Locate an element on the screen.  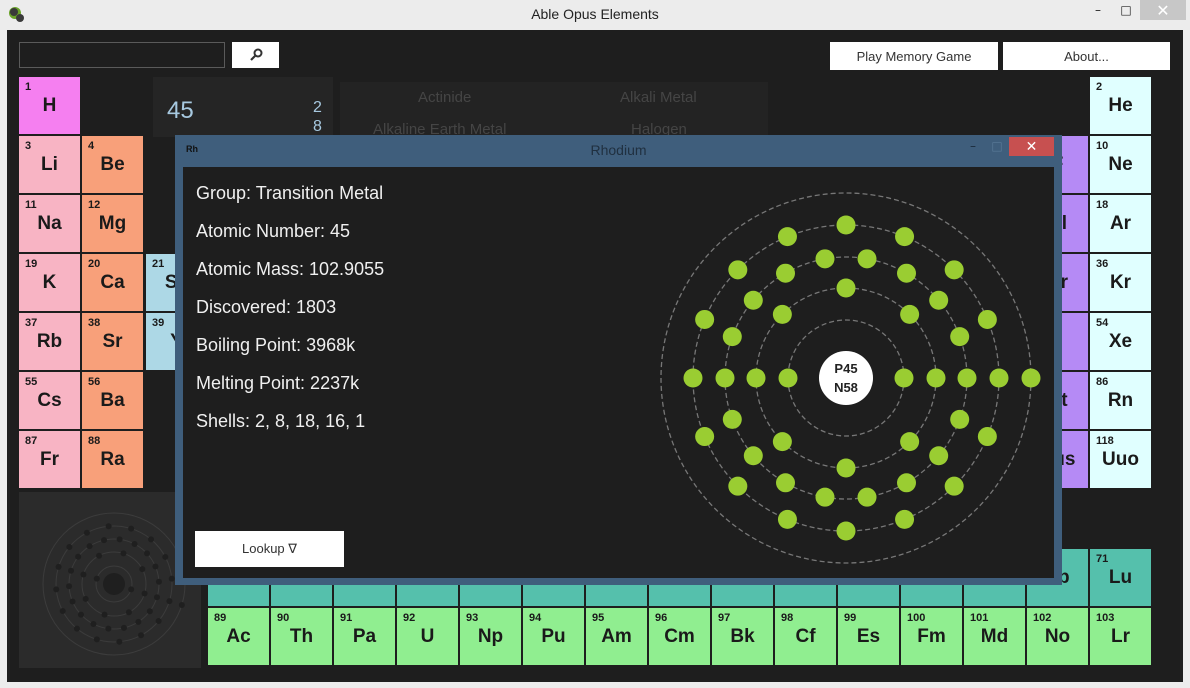
element-cell-ba: 56 Ba is located at coordinates (112, 400).